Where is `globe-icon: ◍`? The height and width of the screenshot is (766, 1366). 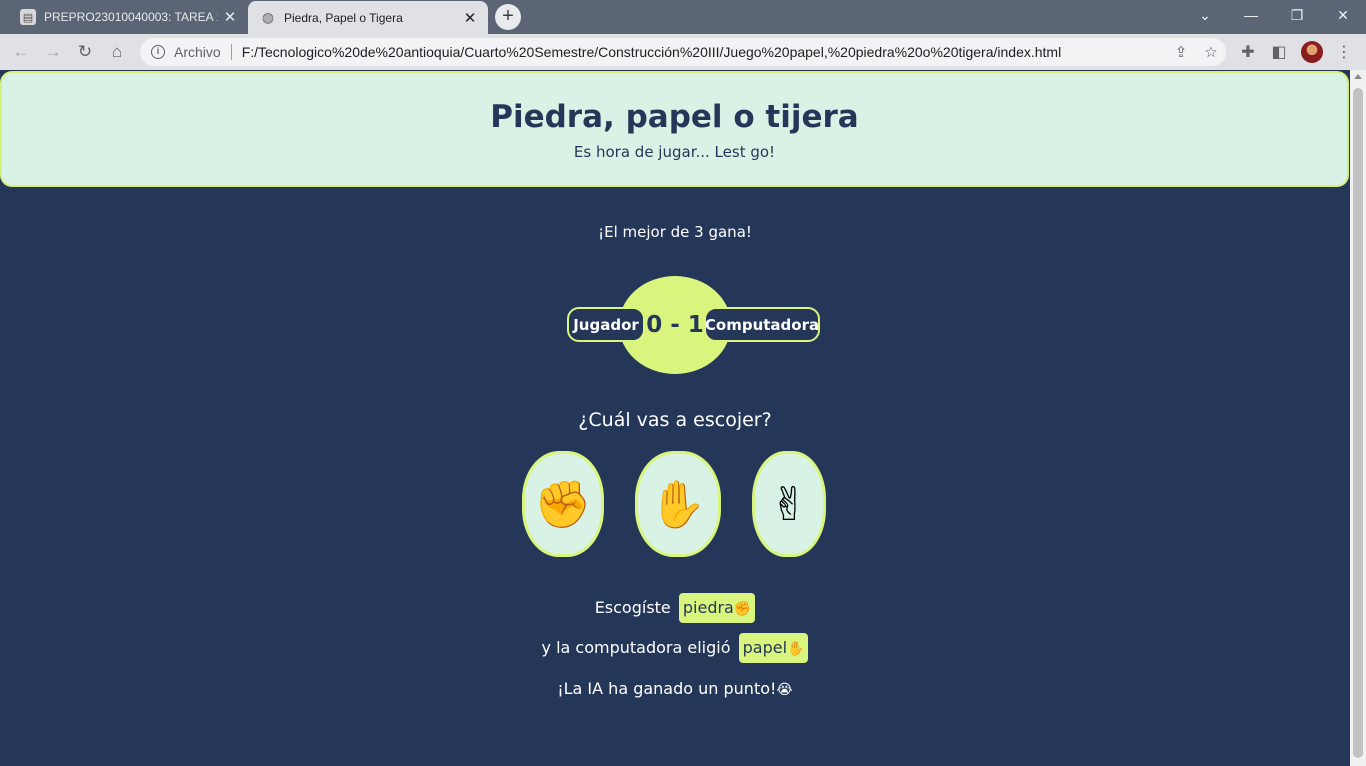 globe-icon: ◍ is located at coordinates (268, 17).